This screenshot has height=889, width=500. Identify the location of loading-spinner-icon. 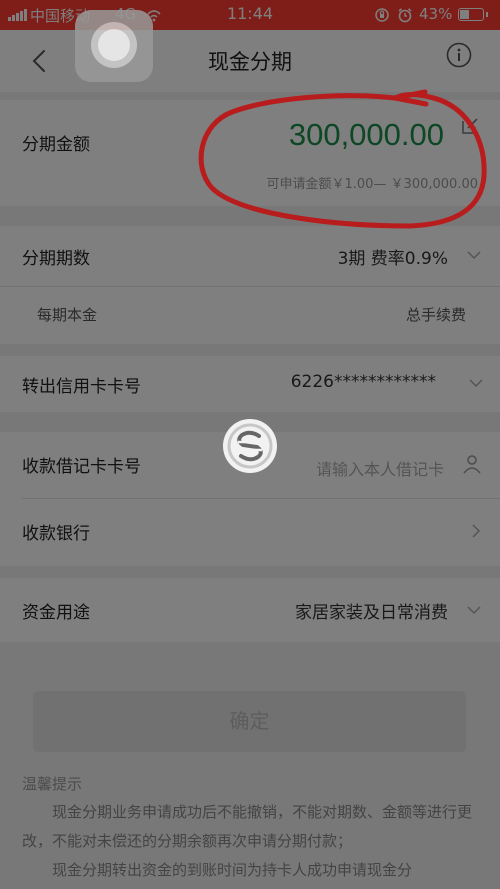
(250, 446).